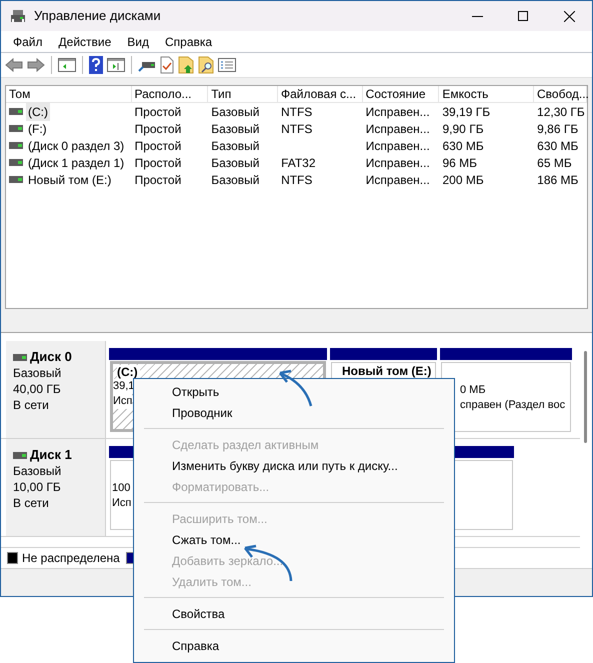 The width and height of the screenshot is (593, 663). Describe the element at coordinates (128, 372) in the screenshot. I see `partition-label: (C:)` at that location.